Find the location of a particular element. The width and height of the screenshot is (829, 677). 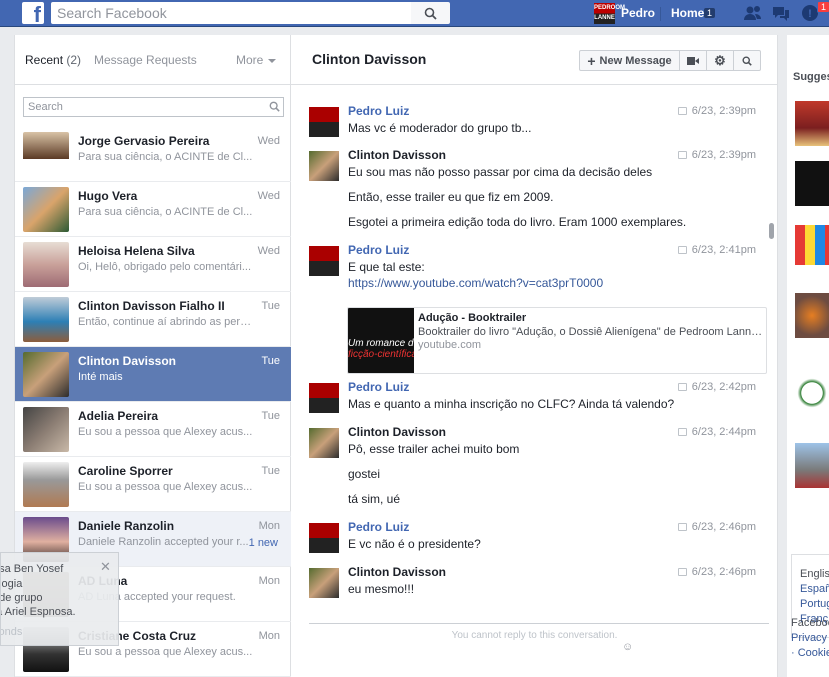

footer-link-privacy: Privacy is located at coordinates (810, 638).